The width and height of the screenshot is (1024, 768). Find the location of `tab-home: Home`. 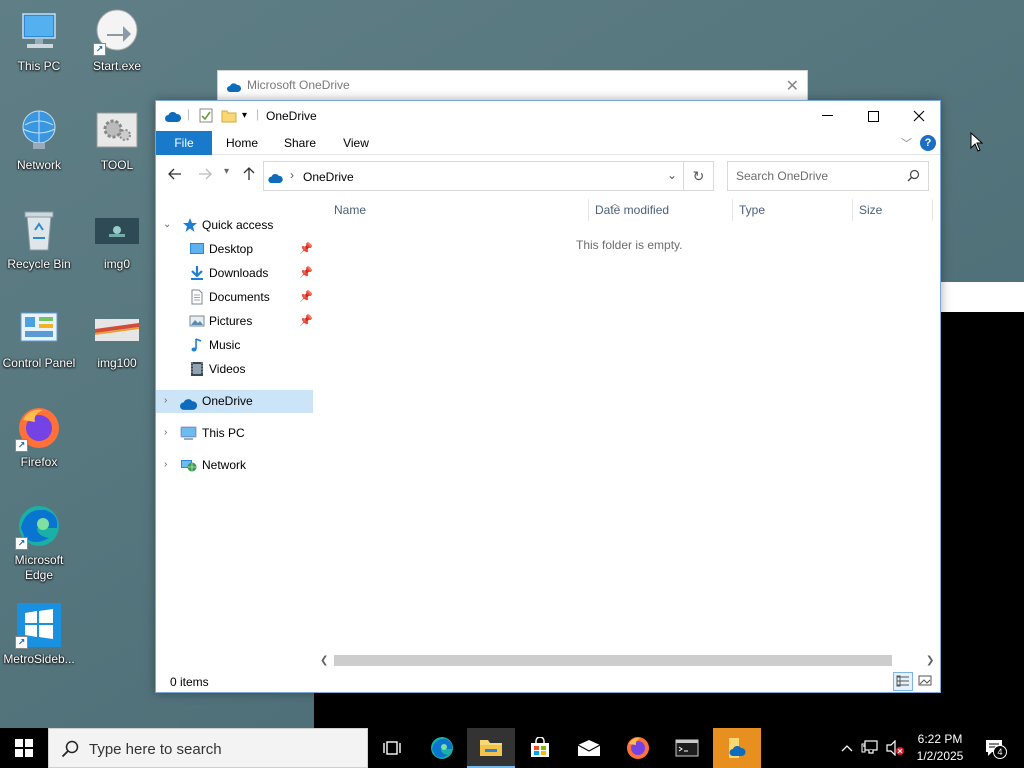

tab-home: Home is located at coordinates (242, 143).